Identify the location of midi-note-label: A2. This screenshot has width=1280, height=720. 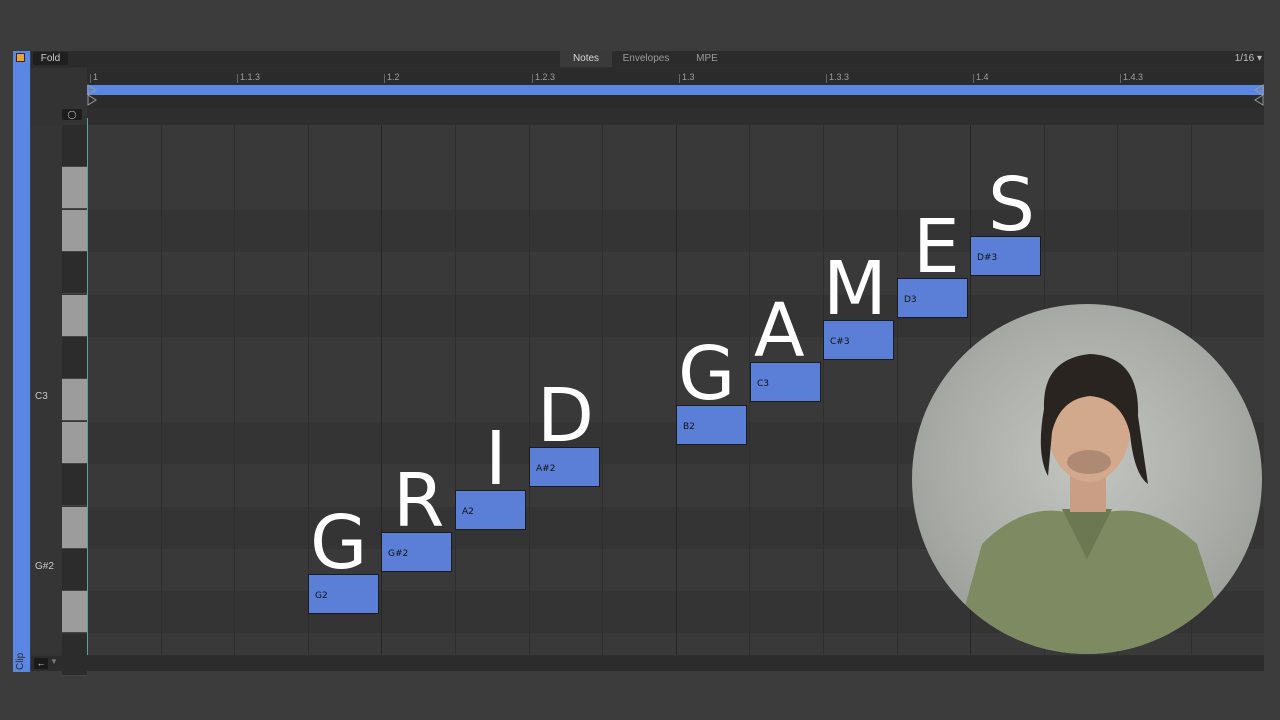
(468, 512).